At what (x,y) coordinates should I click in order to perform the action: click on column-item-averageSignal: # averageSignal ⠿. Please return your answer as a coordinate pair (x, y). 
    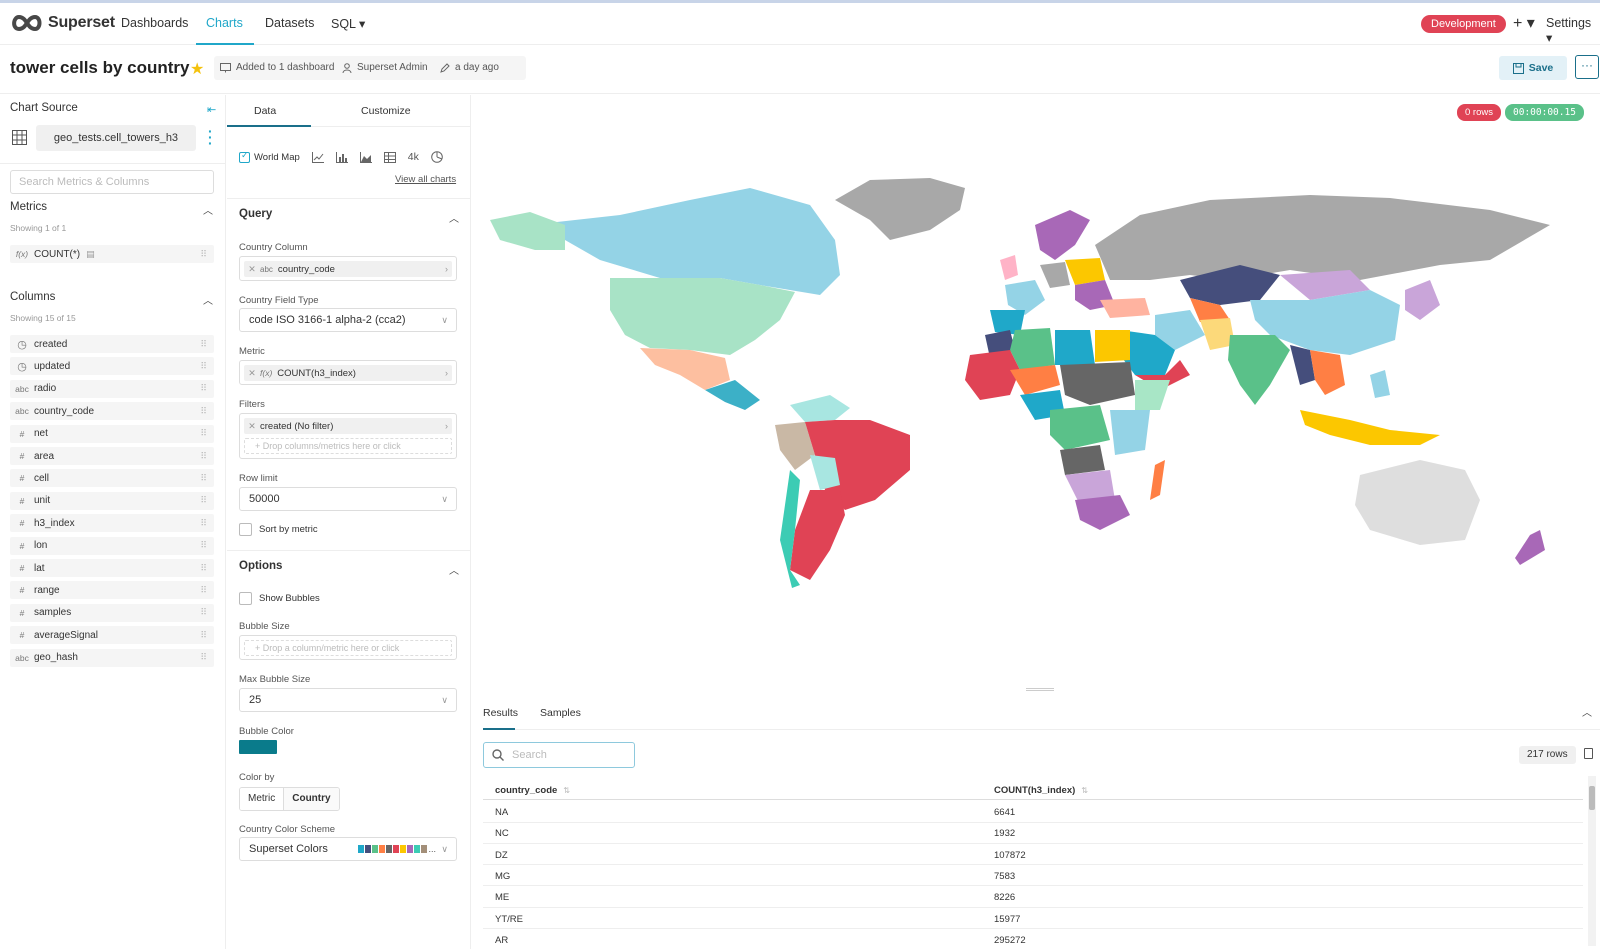
    Looking at the image, I should click on (112, 635).